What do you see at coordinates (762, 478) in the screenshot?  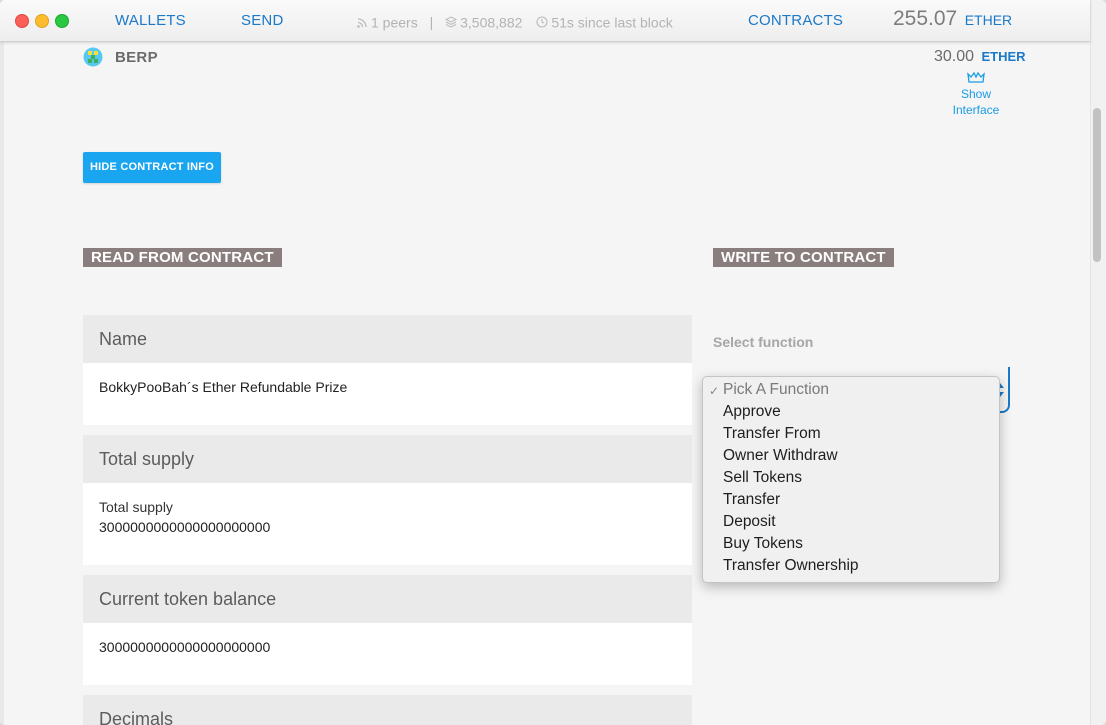 I see `dropdown-option-sell-tokens: Sell Tokens` at bounding box center [762, 478].